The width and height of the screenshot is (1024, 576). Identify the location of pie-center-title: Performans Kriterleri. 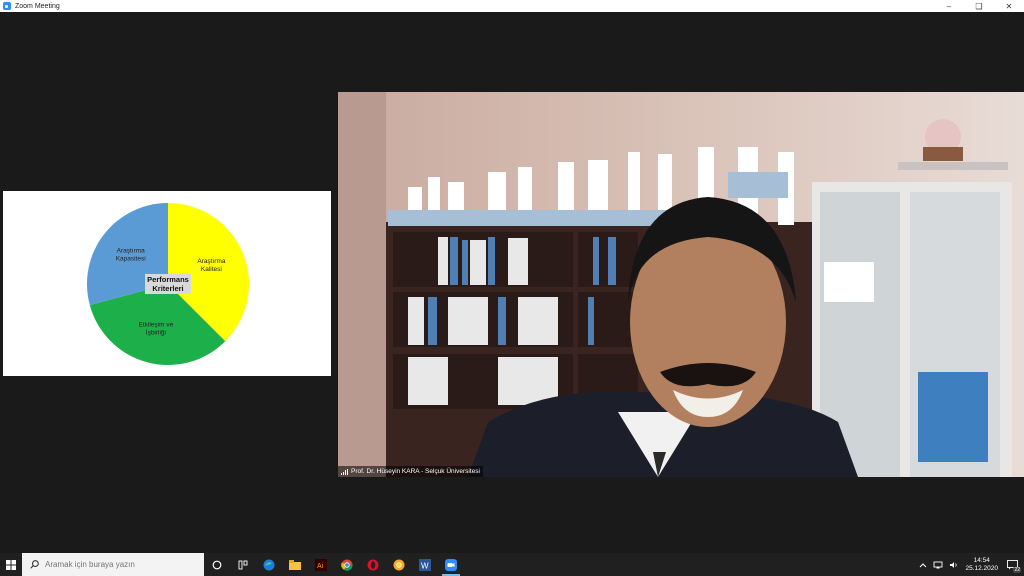
(168, 284).